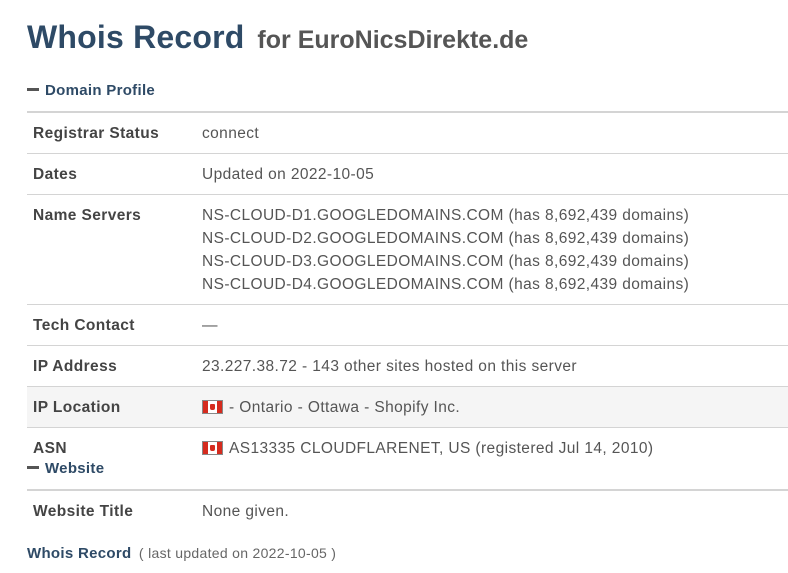 The width and height of the screenshot is (788, 573). What do you see at coordinates (136, 37) in the screenshot?
I see `page-title-main: Whois Record` at bounding box center [136, 37].